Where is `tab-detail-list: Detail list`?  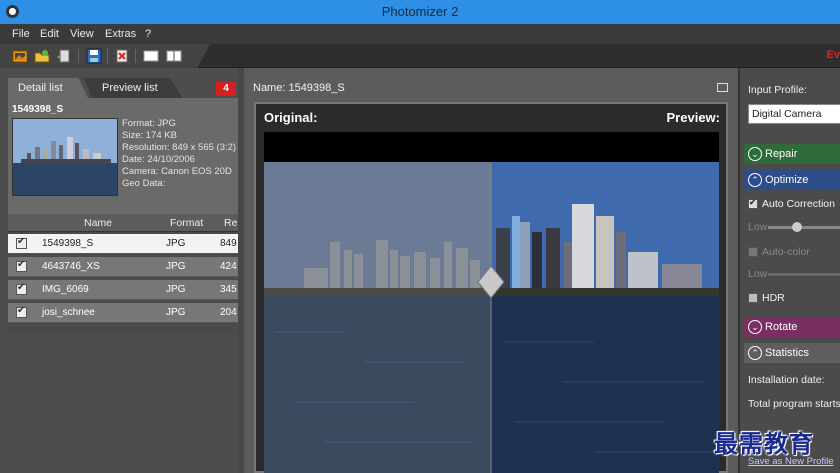
tab-detail-list: Detail list is located at coordinates (48, 88).